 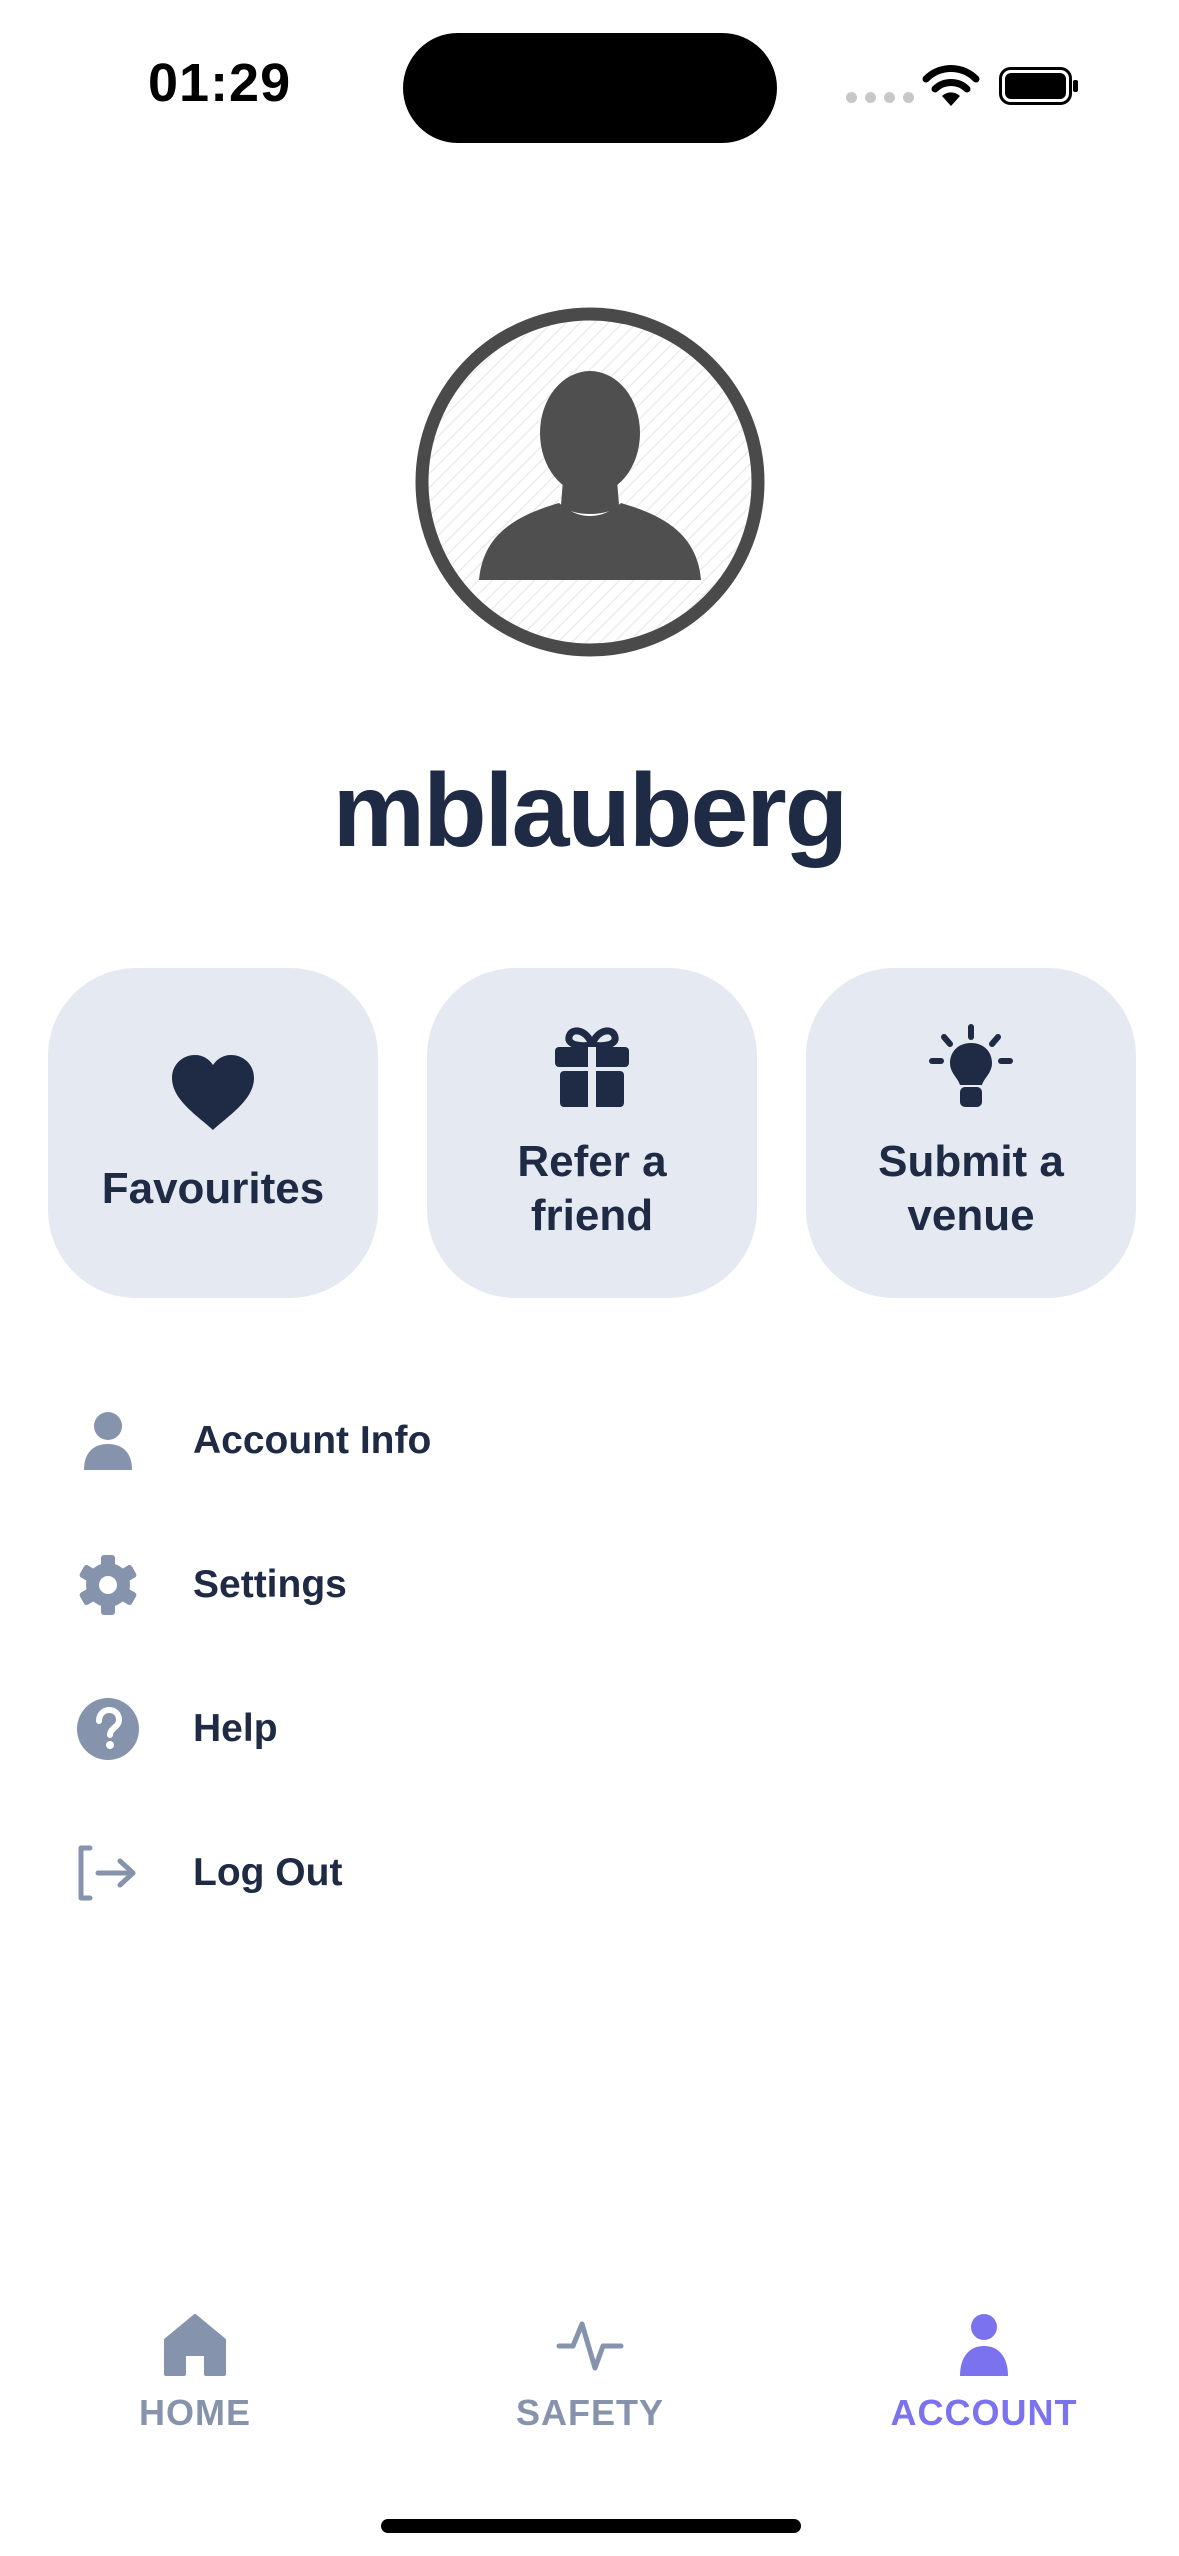 I want to click on question-circle-icon, so click(x=108, y=1729).